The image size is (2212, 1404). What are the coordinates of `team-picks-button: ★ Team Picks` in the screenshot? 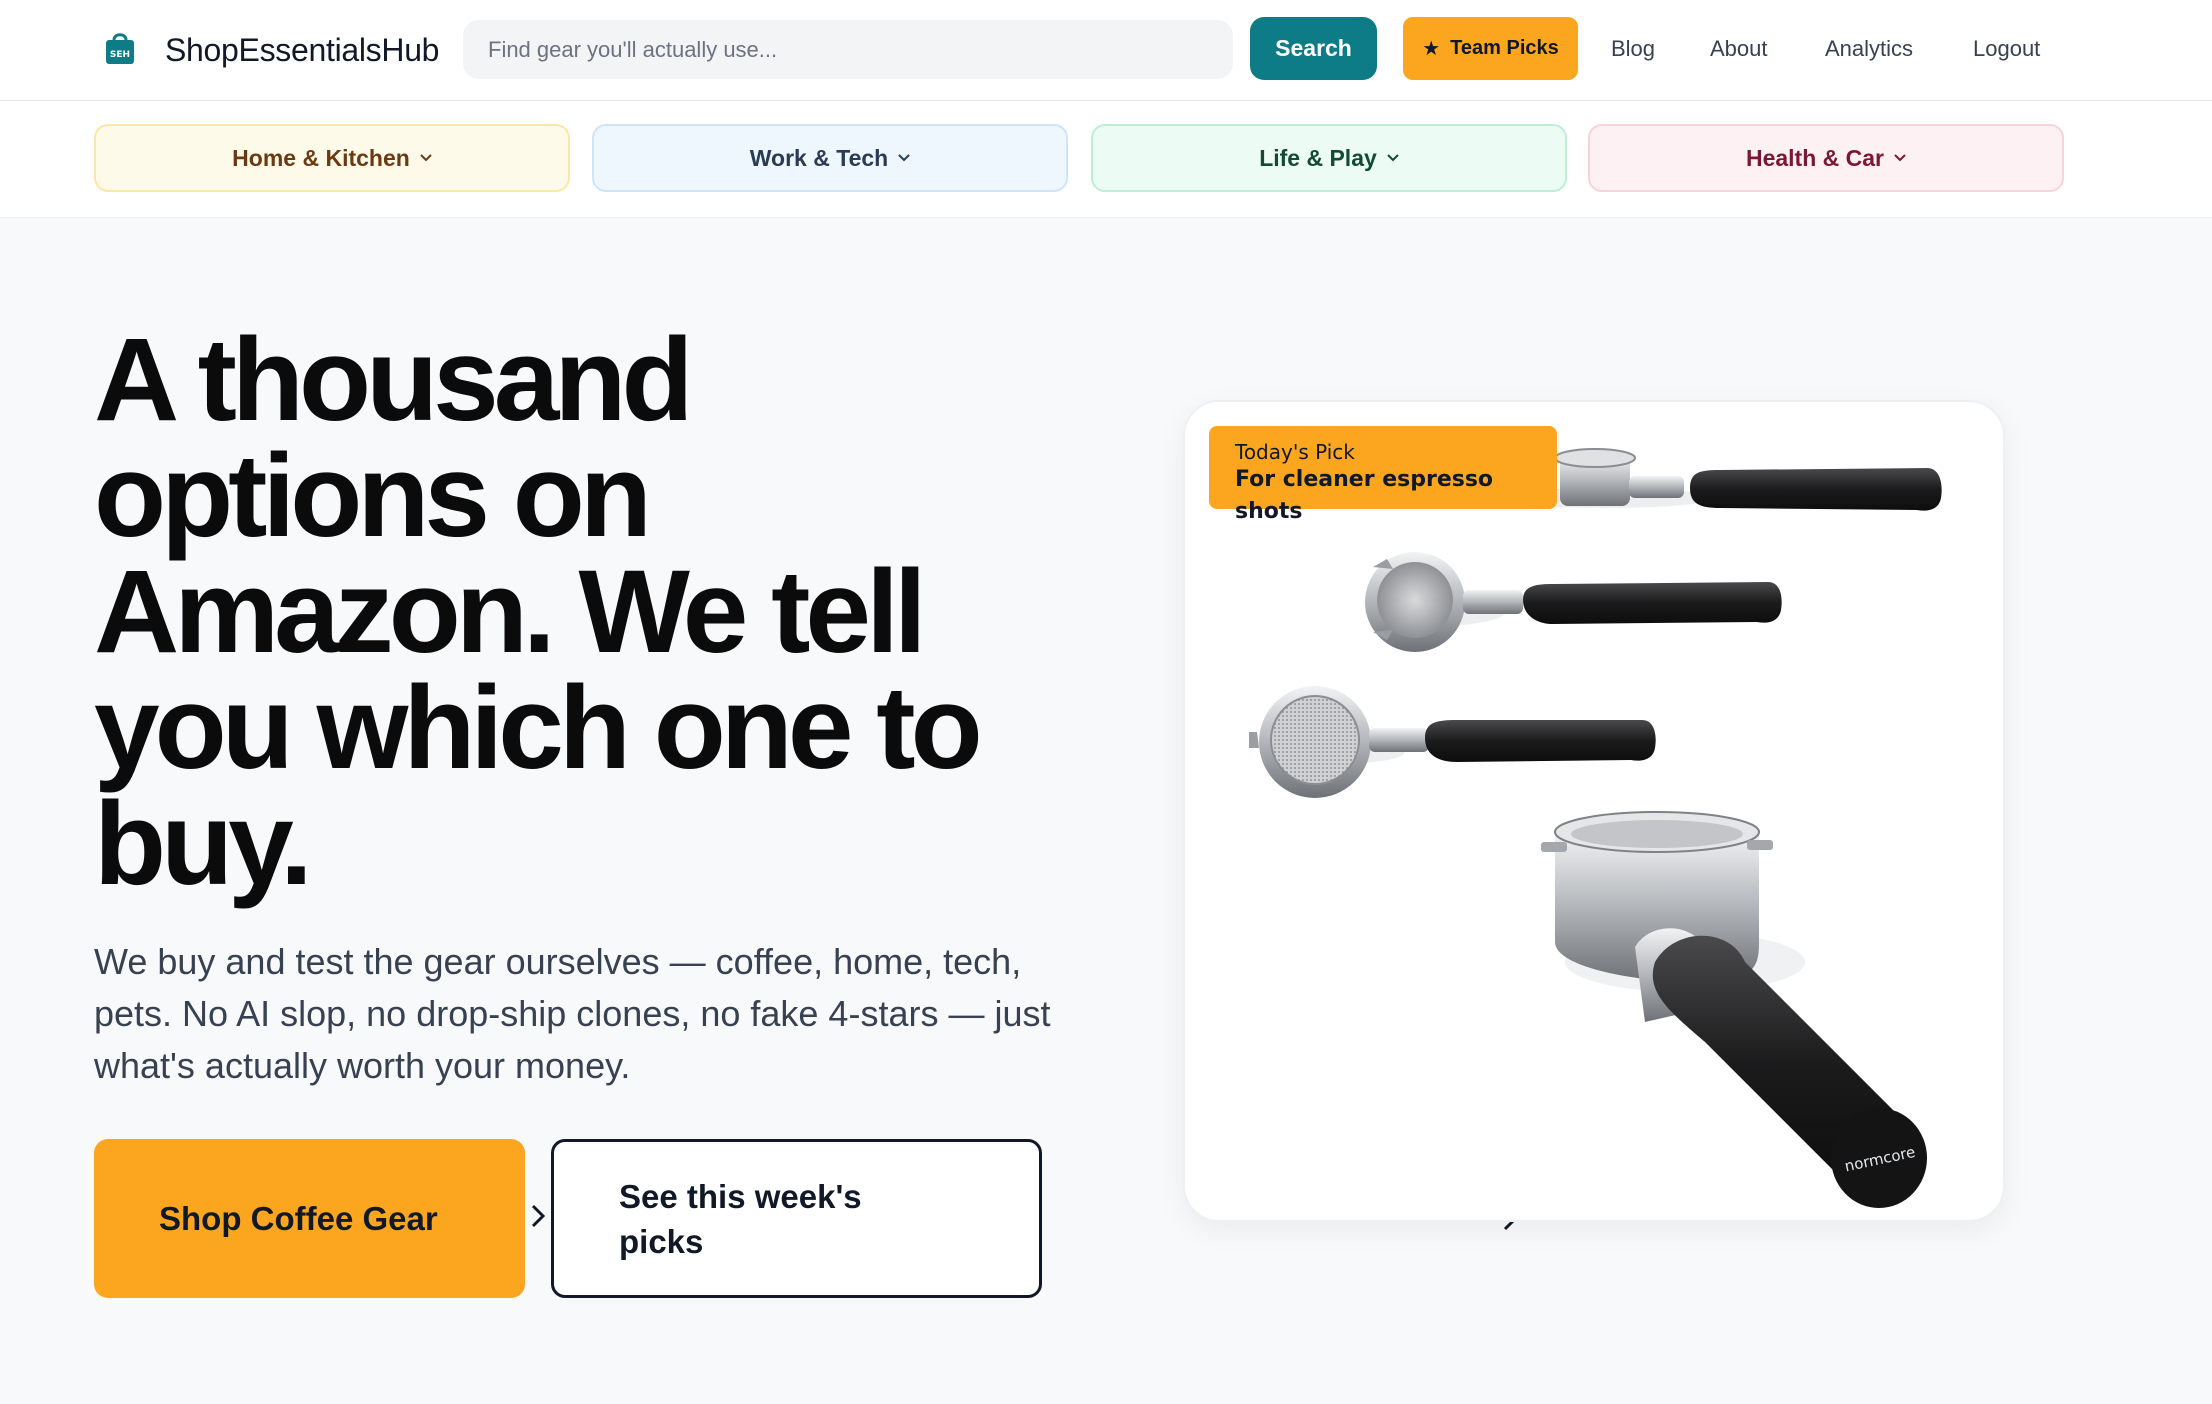 It's located at (1490, 48).